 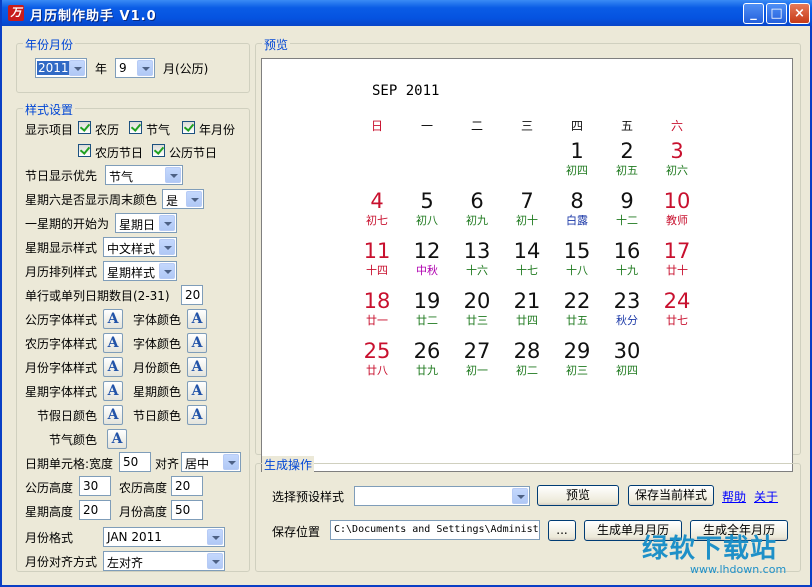 What do you see at coordinates (49, 538) in the screenshot?
I see `month-format-label: 月份格式` at bounding box center [49, 538].